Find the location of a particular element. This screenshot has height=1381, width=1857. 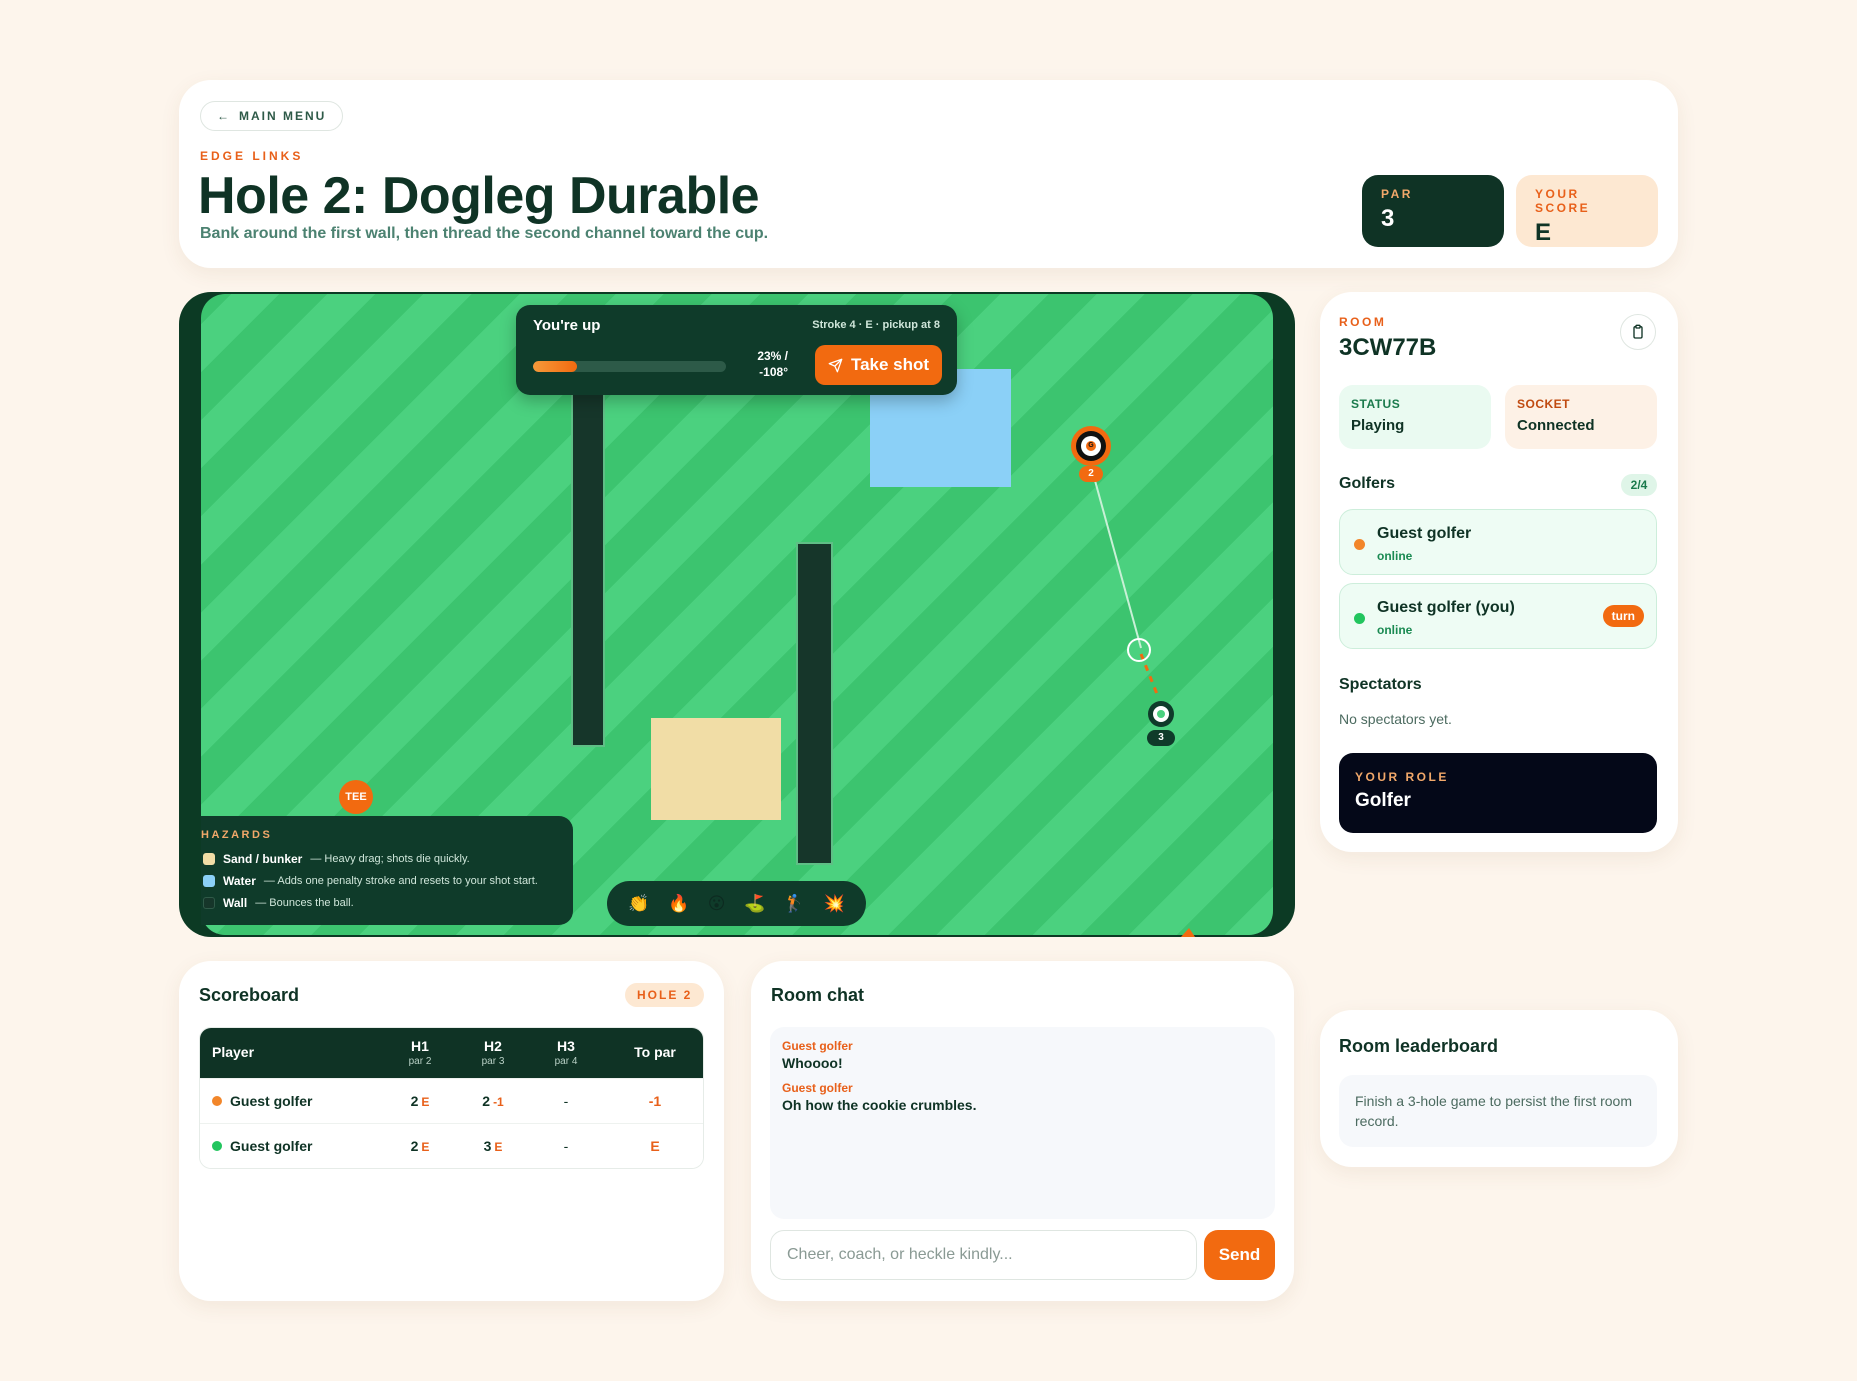

score-stat: YOUR SCORE E is located at coordinates (1587, 211).